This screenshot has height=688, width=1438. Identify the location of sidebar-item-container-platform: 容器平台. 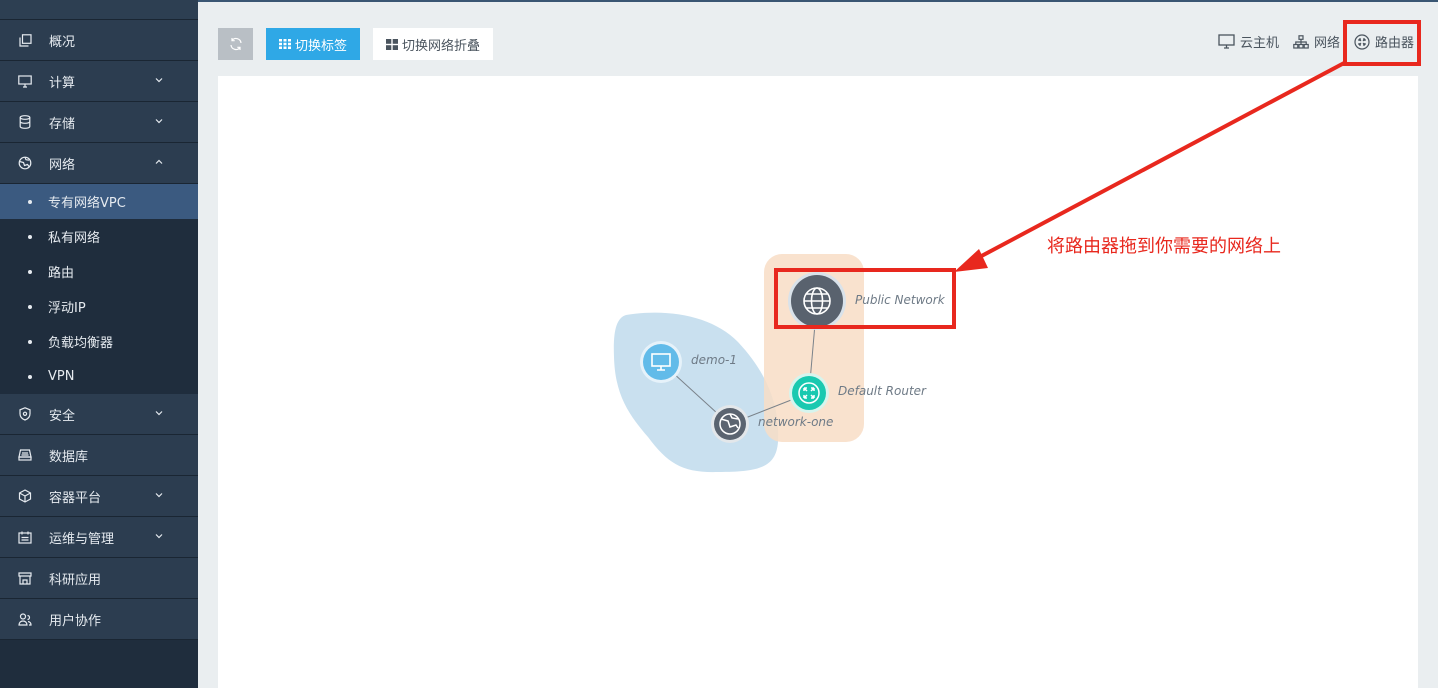
(99, 496).